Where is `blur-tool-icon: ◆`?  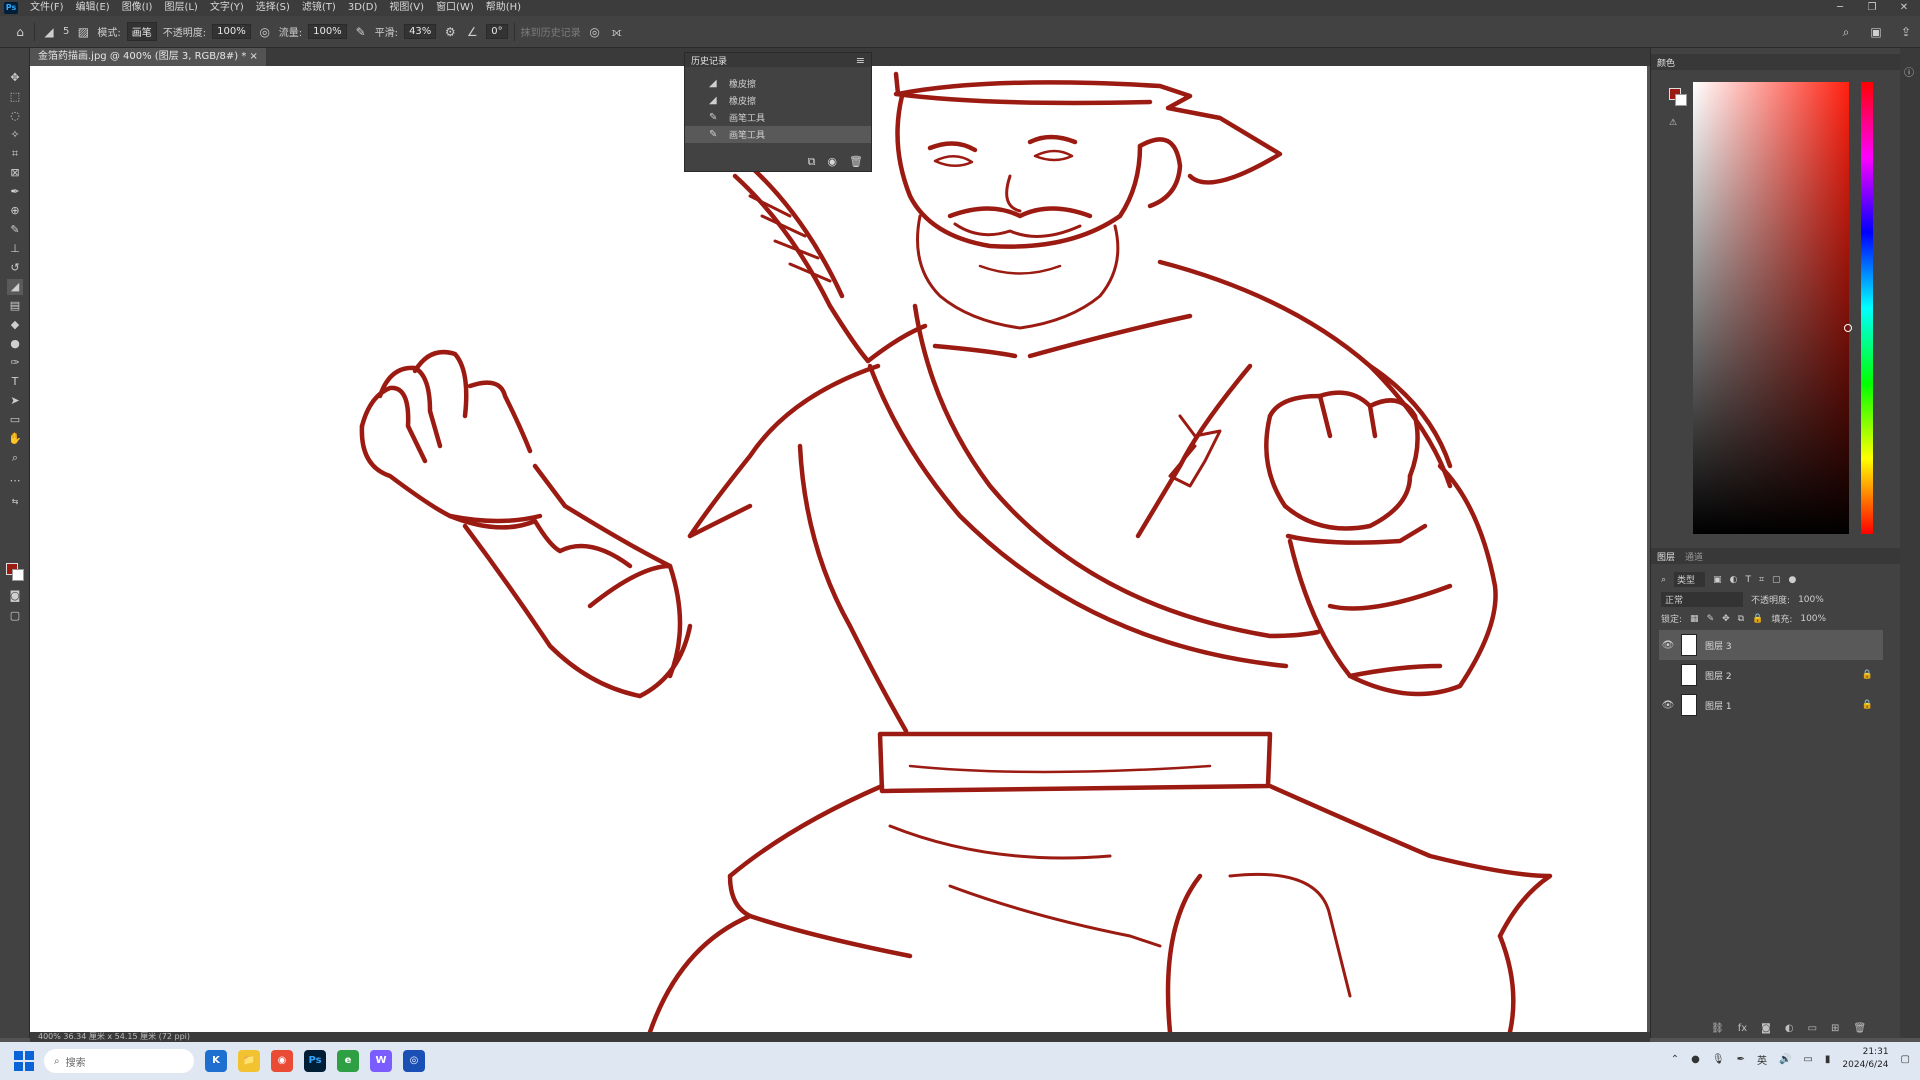 blur-tool-icon: ◆ is located at coordinates (15, 325).